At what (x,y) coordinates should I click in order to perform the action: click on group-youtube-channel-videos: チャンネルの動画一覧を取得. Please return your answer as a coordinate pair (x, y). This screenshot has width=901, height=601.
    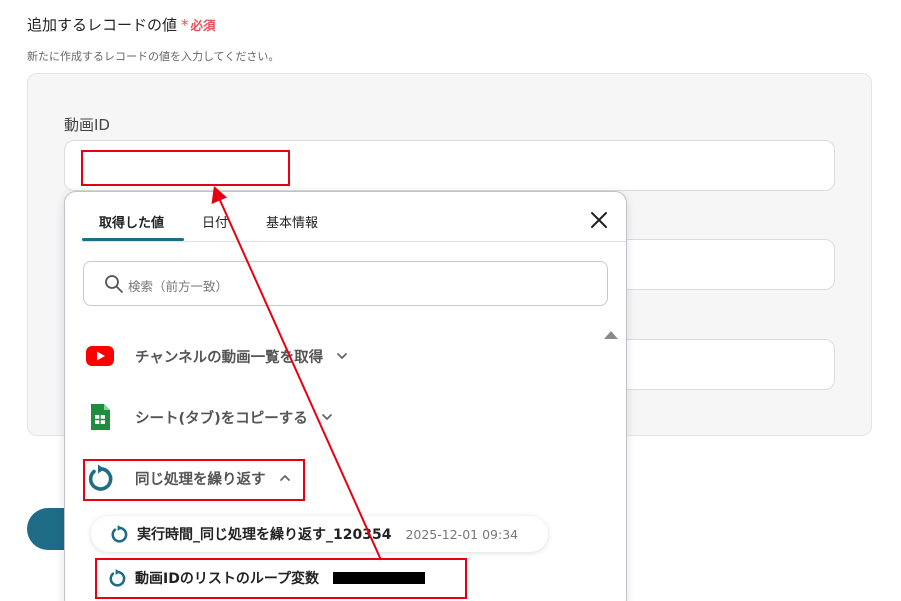
    Looking at the image, I should click on (217, 356).